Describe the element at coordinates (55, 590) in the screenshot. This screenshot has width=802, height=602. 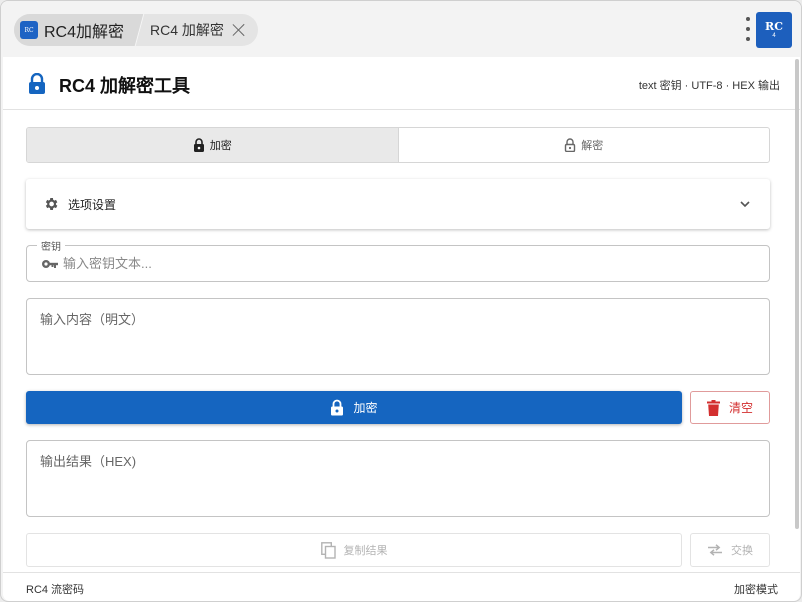
I see `cipher-name: RC4 流密码` at that location.